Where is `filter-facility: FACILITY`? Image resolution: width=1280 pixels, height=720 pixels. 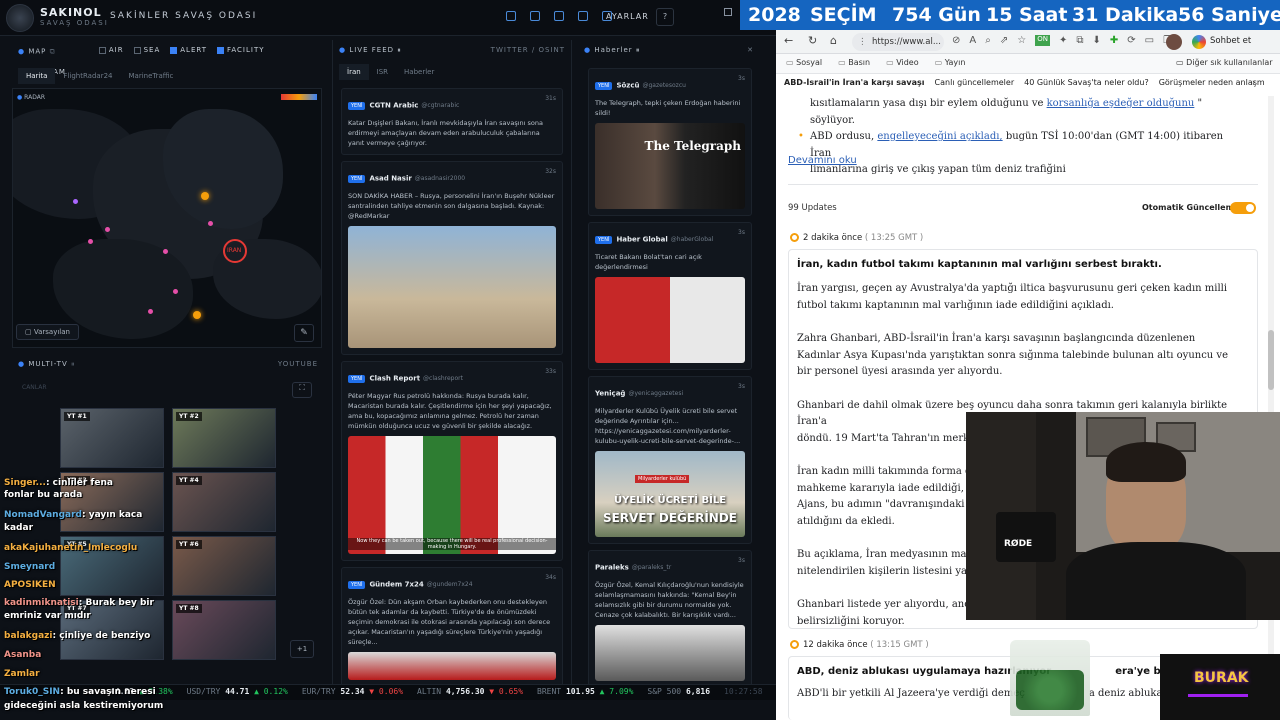 filter-facility: FACILITY is located at coordinates (241, 50).